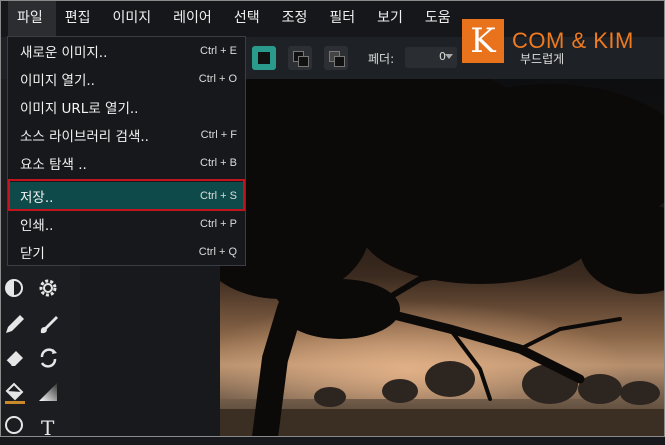  What do you see at coordinates (218, 224) in the screenshot?
I see `menu-item-shortcut: Ctrl + P` at bounding box center [218, 224].